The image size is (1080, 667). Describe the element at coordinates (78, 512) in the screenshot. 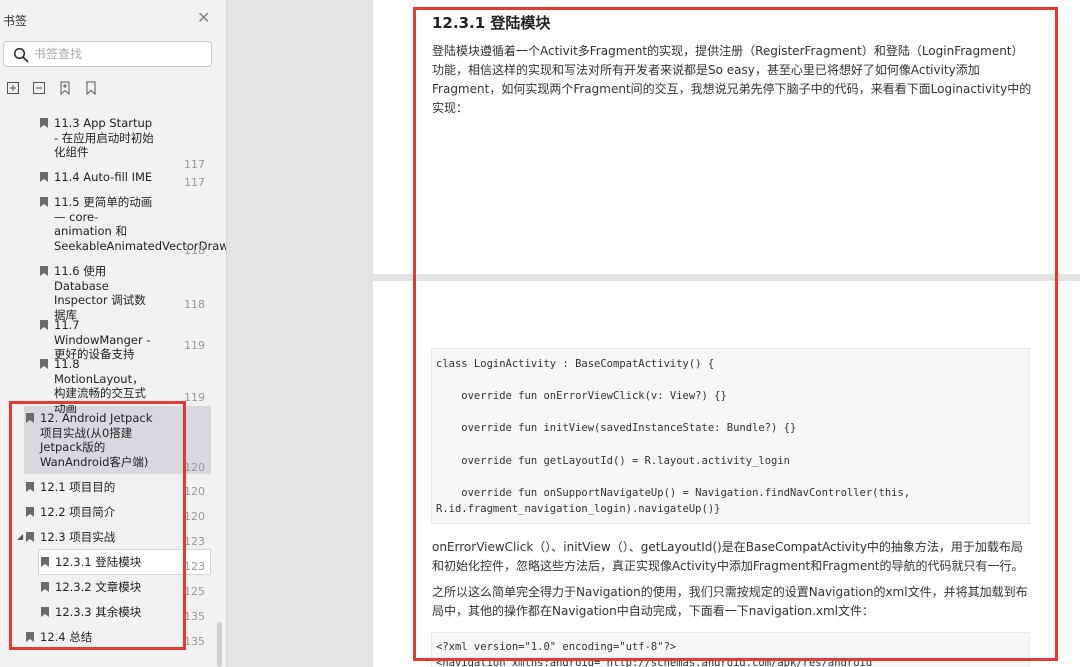

I see `toc-item-label: 12.2 项目简介` at that location.